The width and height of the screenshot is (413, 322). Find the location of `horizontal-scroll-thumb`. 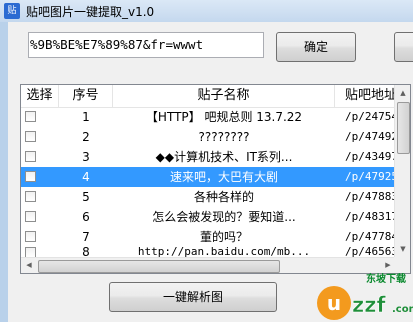

horizontal-scroll-thumb is located at coordinates (159, 266).